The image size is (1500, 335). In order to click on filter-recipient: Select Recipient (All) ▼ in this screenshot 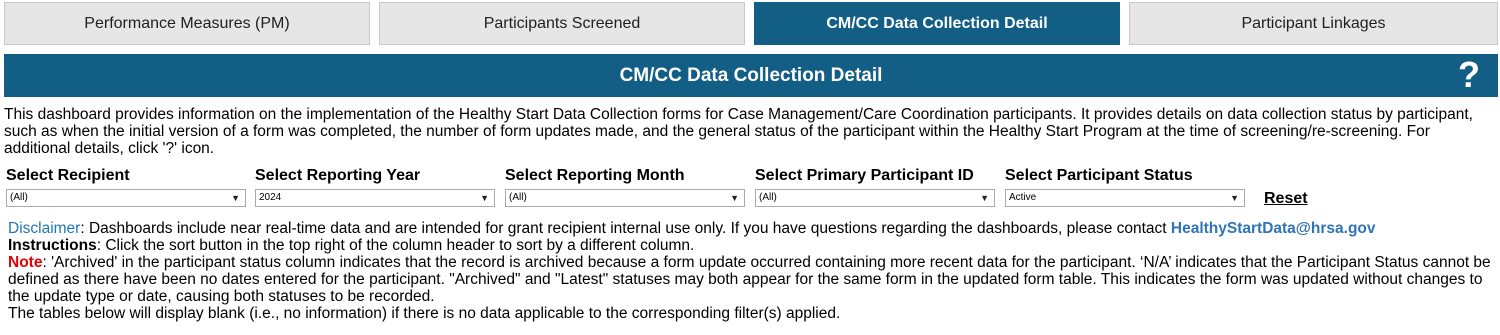, I will do `click(126, 187)`.